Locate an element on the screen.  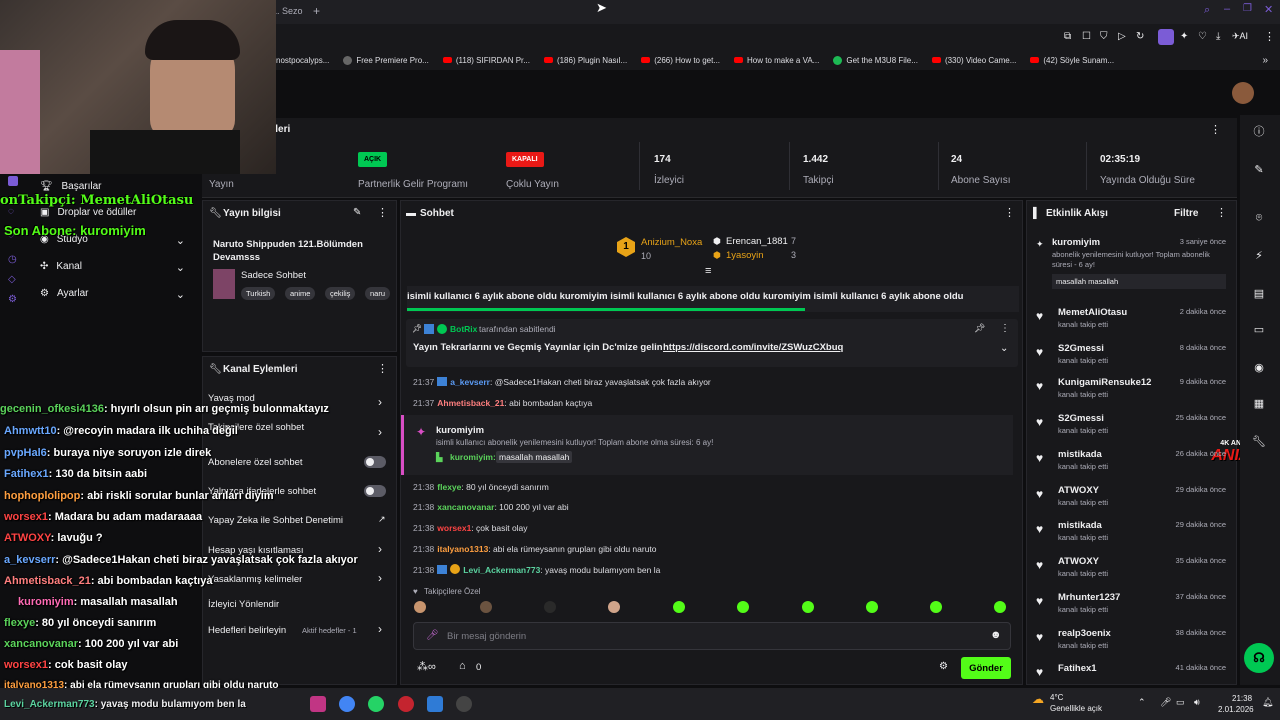
twitch-icon is located at coordinates (13, 181).